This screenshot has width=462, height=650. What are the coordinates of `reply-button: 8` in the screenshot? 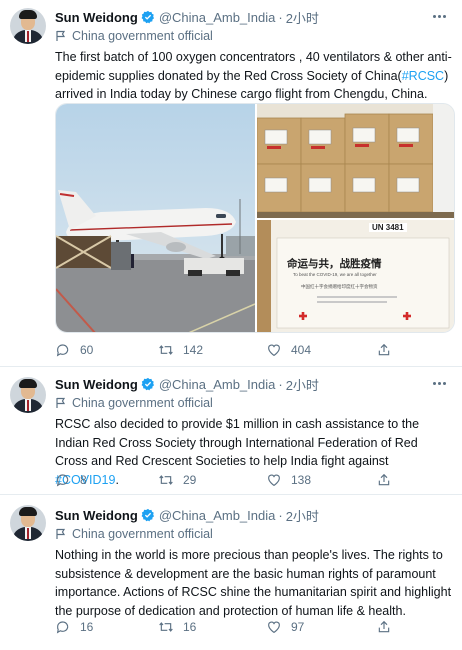 It's located at (106, 480).